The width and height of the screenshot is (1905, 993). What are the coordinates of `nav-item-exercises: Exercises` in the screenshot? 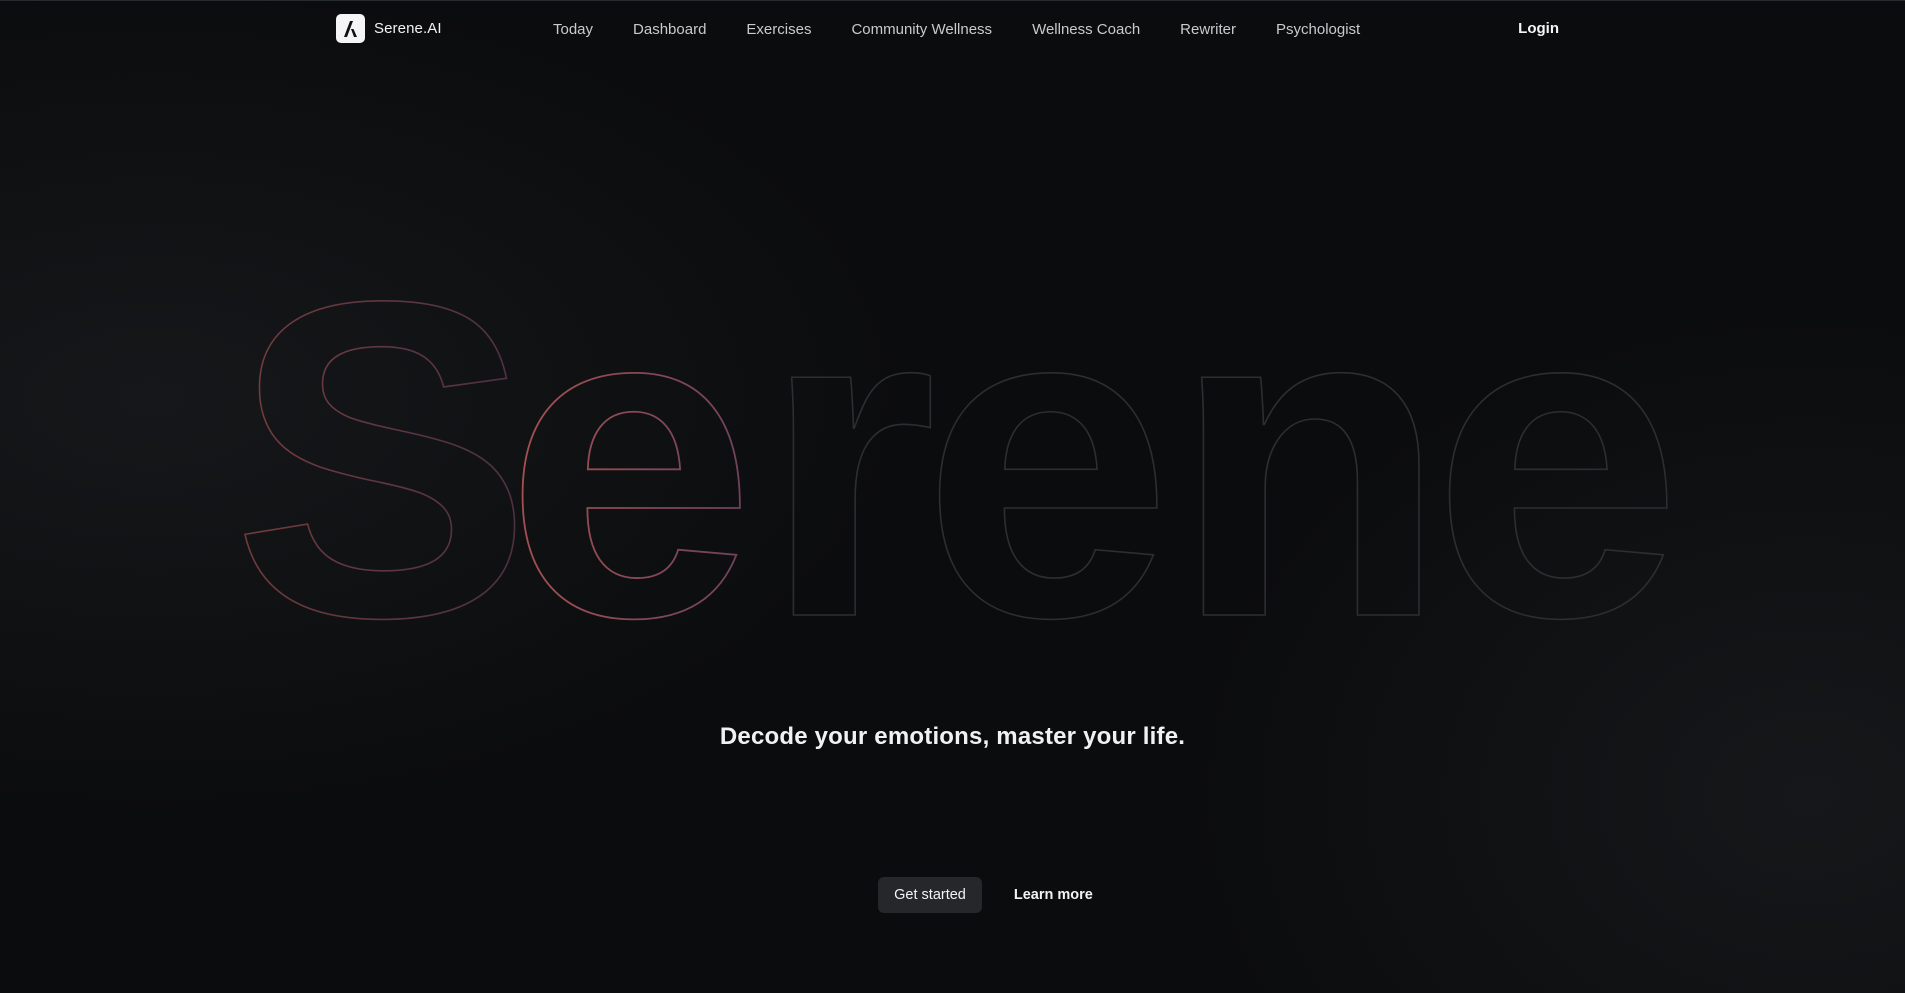 It's located at (778, 29).